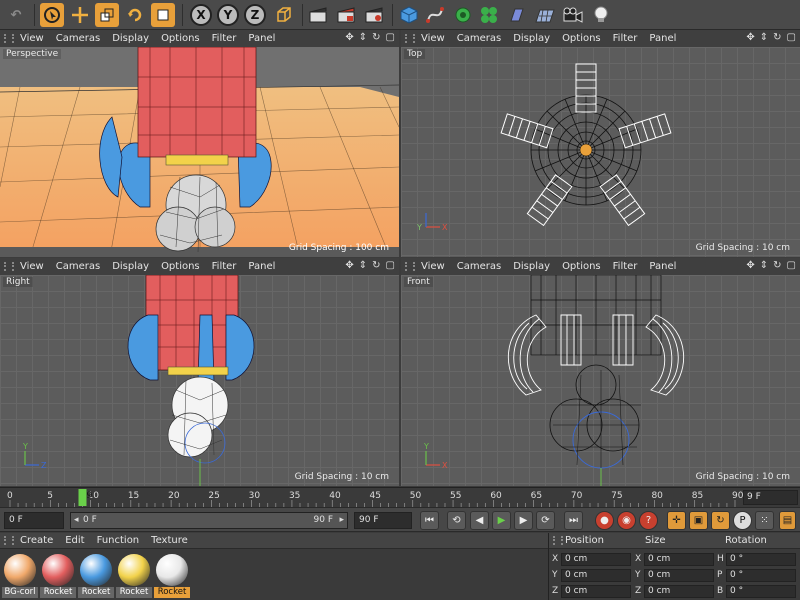  Describe the element at coordinates (787, 520) in the screenshot. I see `timeline-window-button: ▤` at that location.